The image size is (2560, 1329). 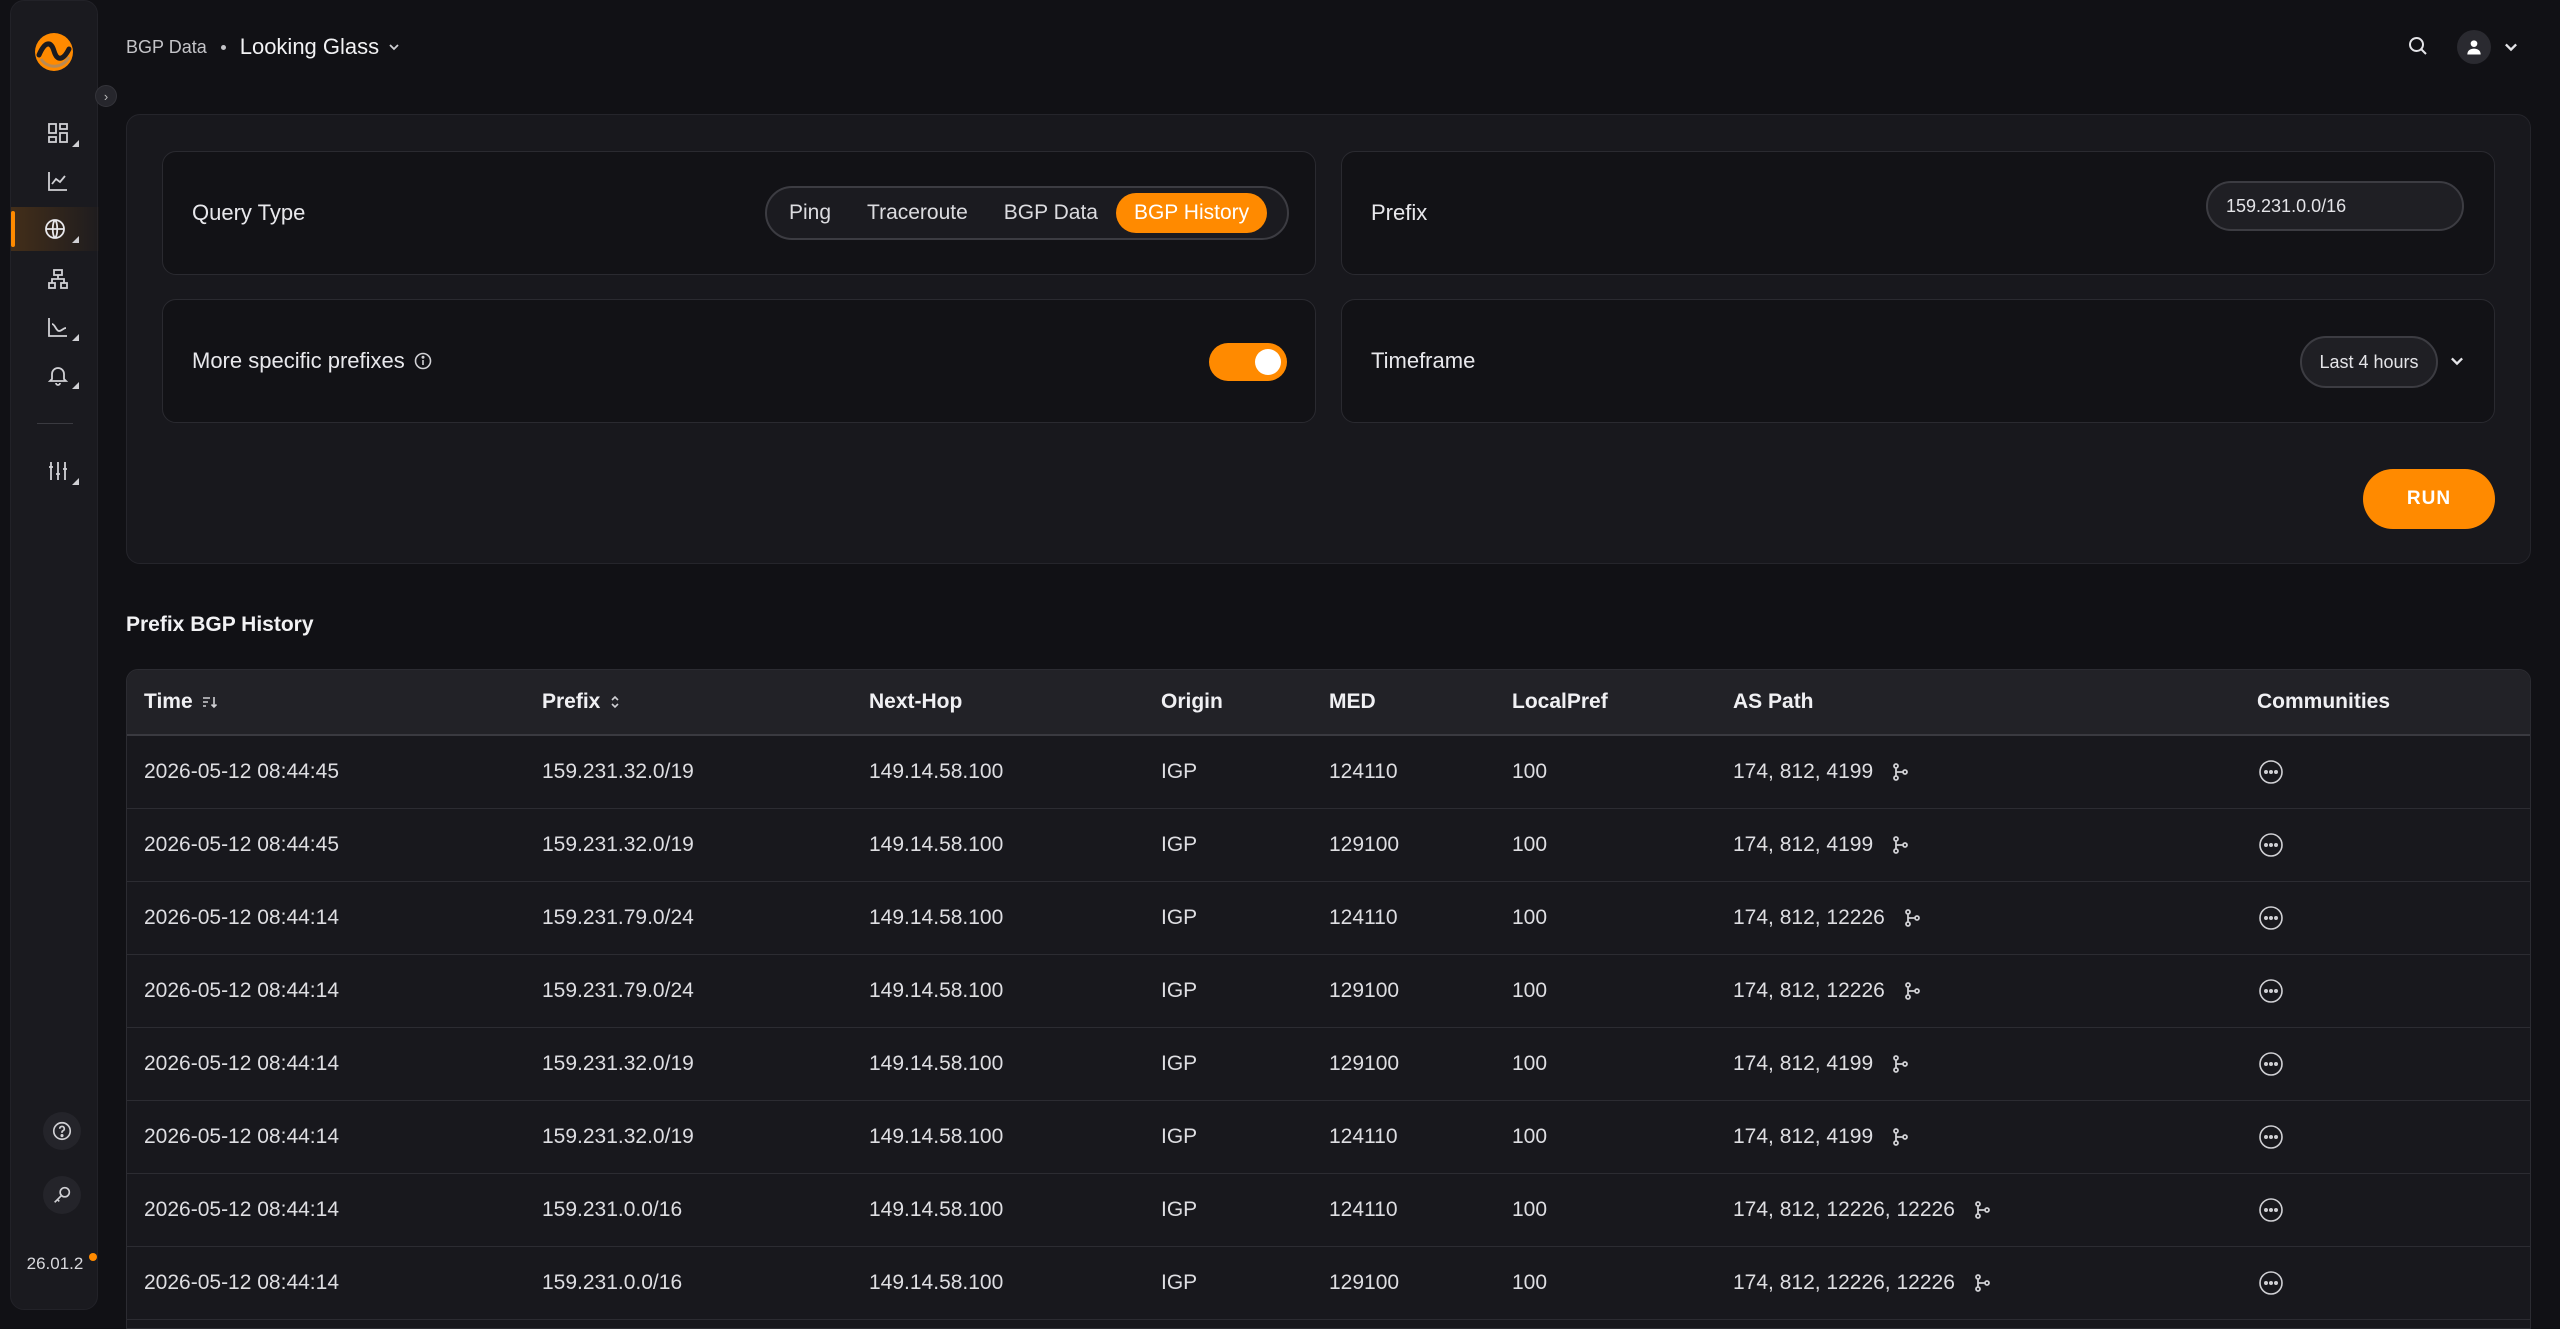 What do you see at coordinates (55, 229) in the screenshot?
I see `sidebar-item-looking-glass` at bounding box center [55, 229].